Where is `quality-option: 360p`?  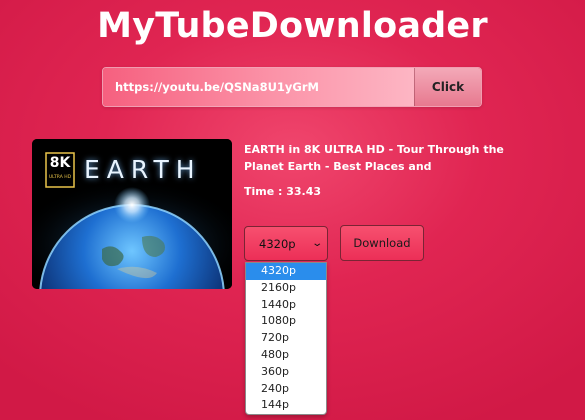
quality-option: 360p is located at coordinates (286, 372).